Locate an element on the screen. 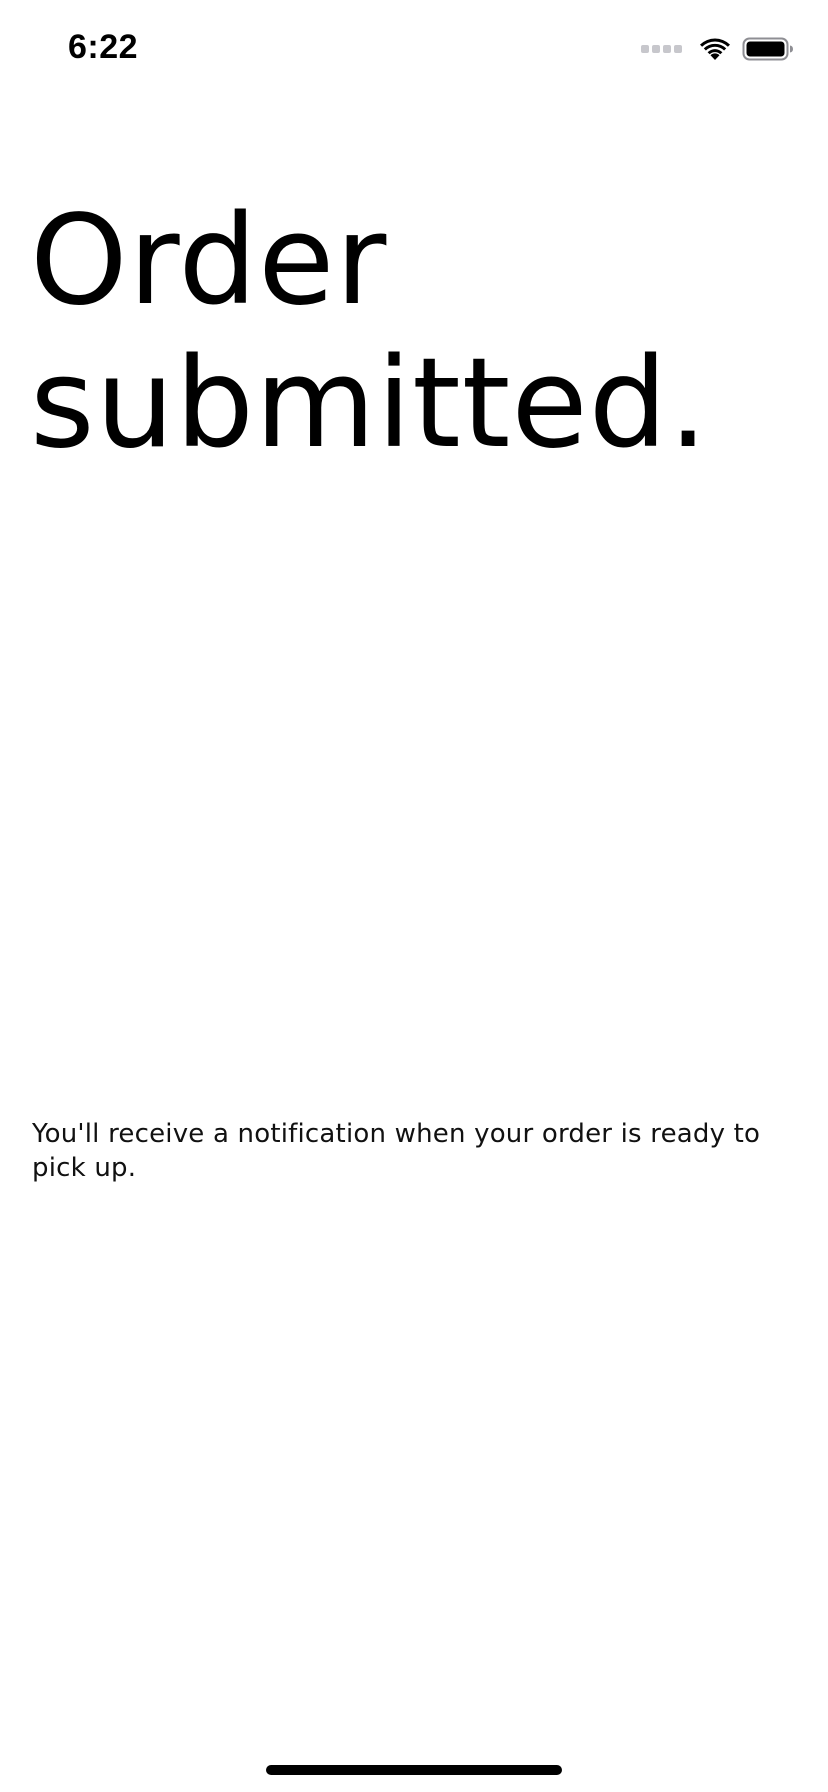  status-icons is located at coordinates (717, 49).